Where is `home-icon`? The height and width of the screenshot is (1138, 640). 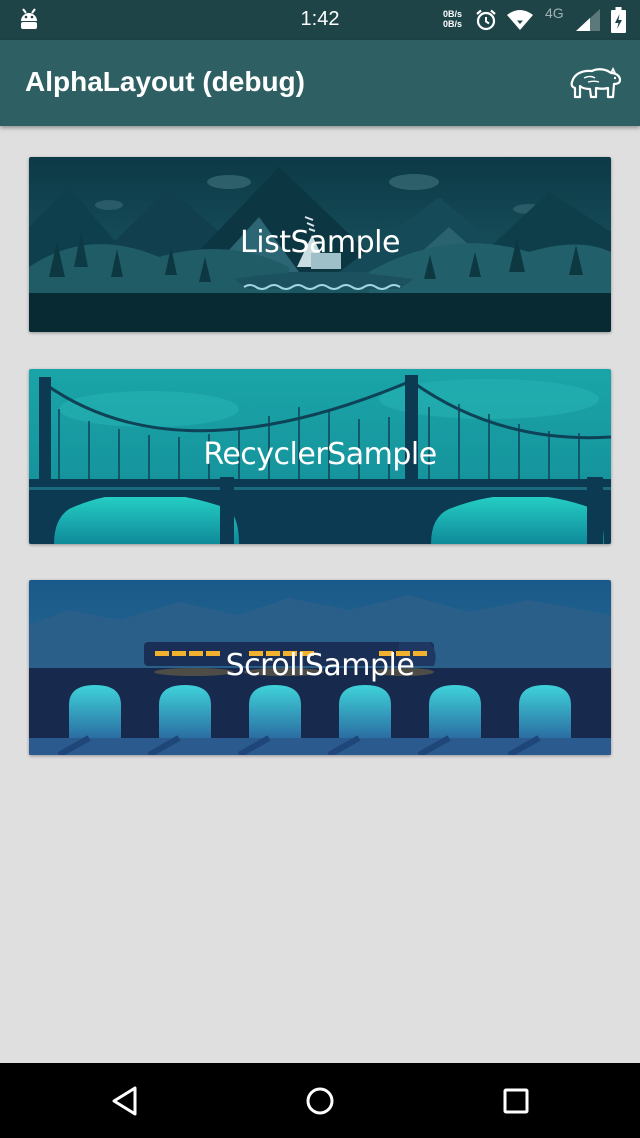
home-icon is located at coordinates (320, 1101).